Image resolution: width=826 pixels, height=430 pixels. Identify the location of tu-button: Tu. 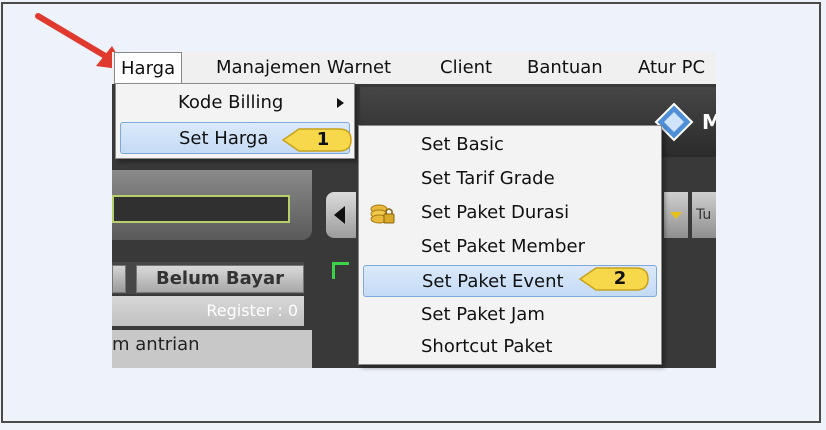
(704, 215).